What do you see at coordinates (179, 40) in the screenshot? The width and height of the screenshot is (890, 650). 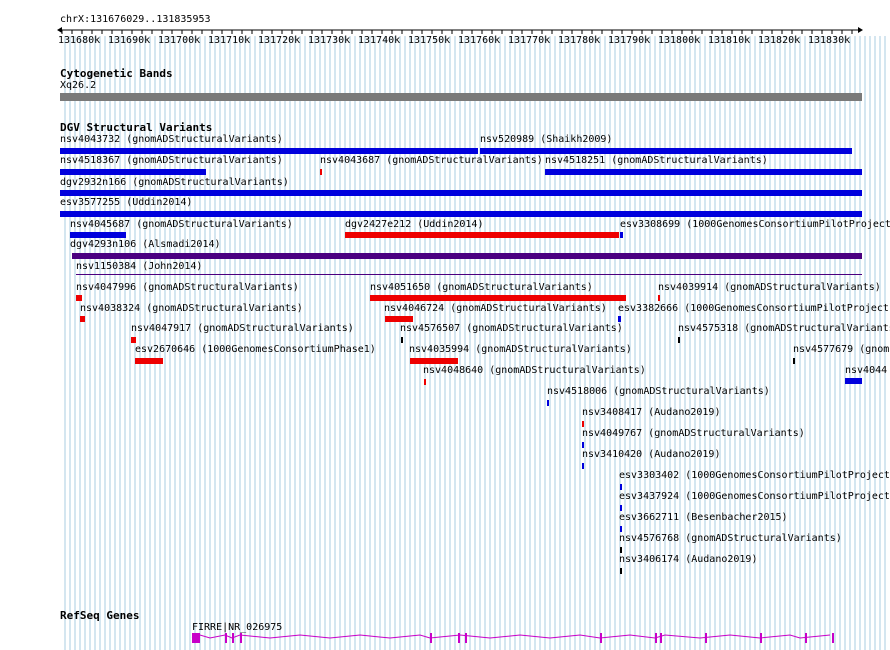 I see `ruler-tick-label: 131700k` at bounding box center [179, 40].